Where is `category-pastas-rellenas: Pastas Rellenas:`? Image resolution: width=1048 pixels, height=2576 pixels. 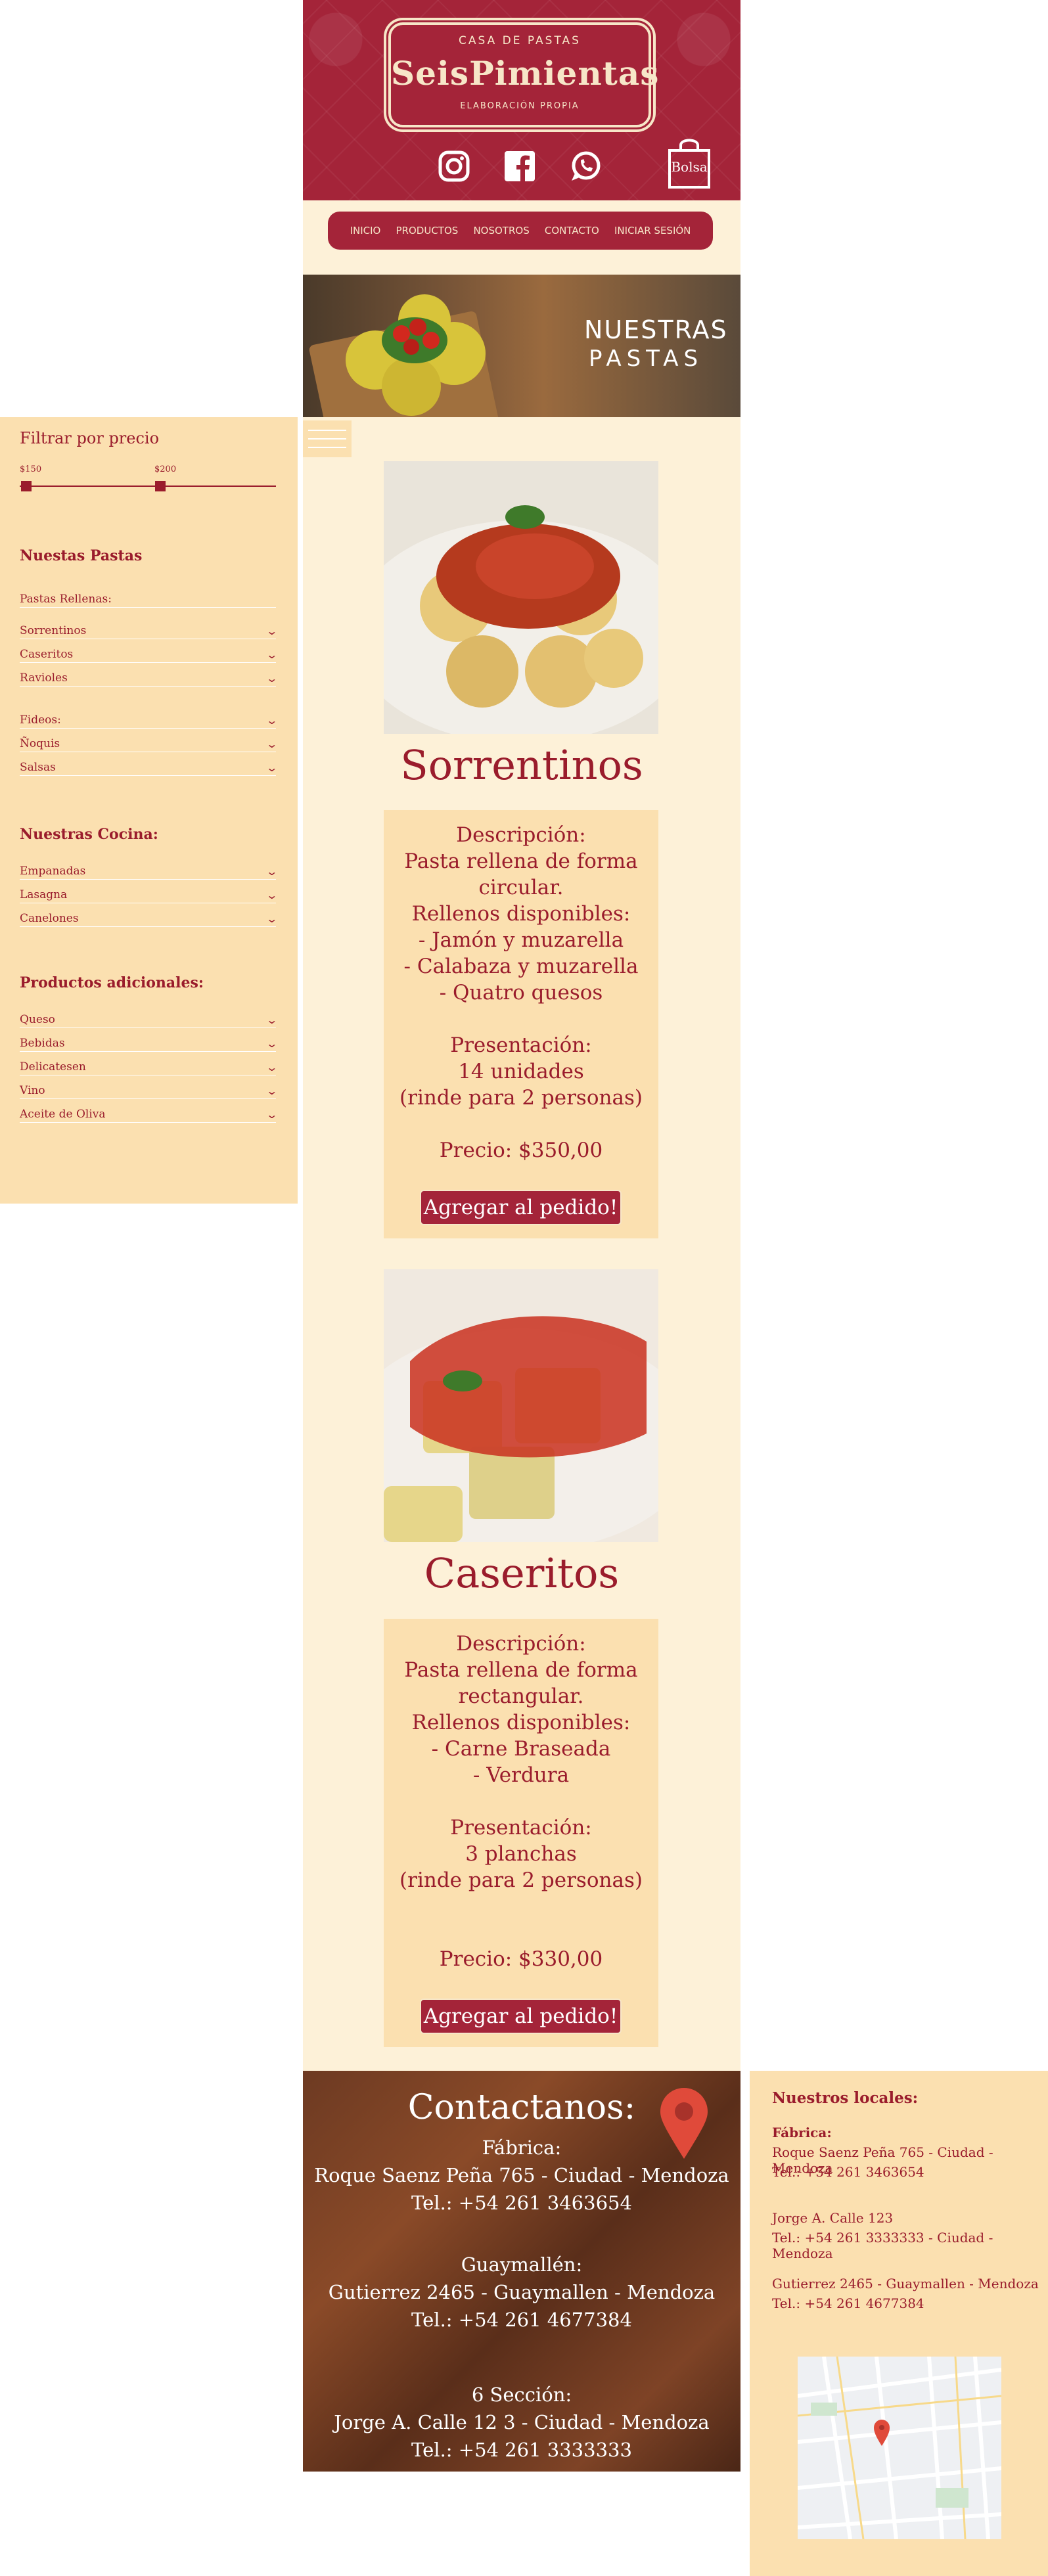 category-pastas-rellenas: Pastas Rellenas: is located at coordinates (148, 596).